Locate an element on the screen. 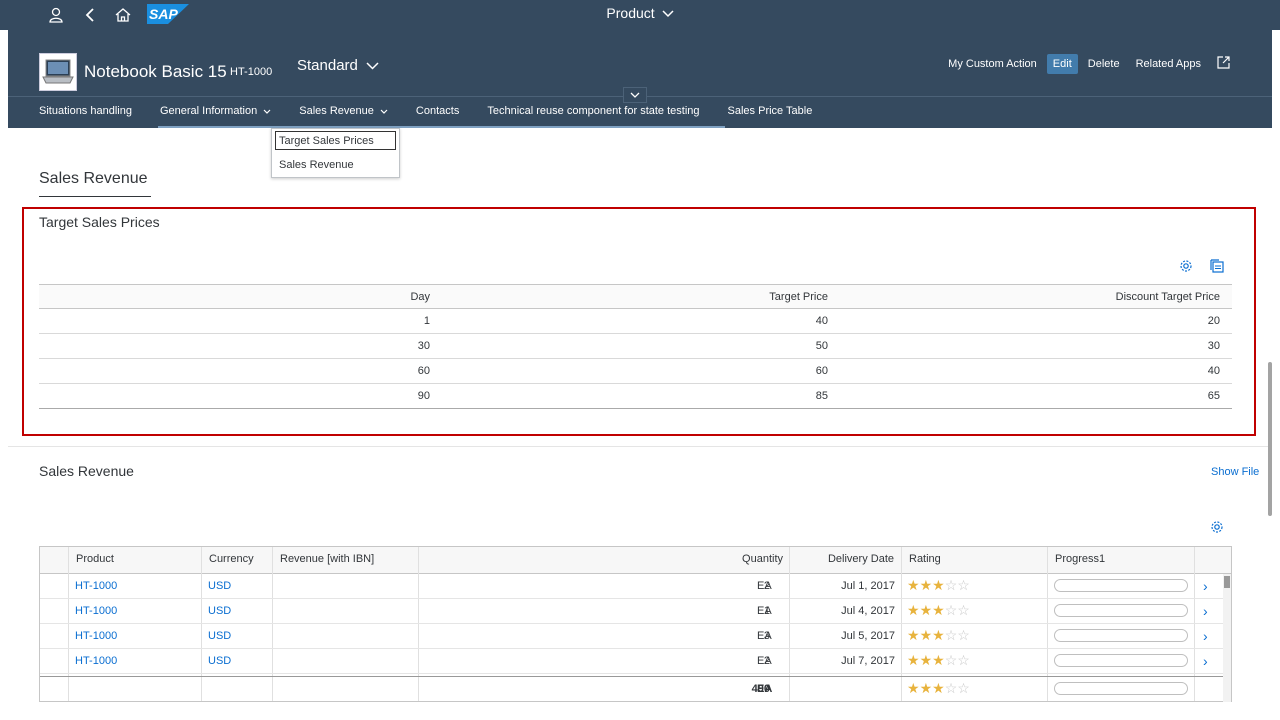  column-header-rating: Rating is located at coordinates (925, 559).